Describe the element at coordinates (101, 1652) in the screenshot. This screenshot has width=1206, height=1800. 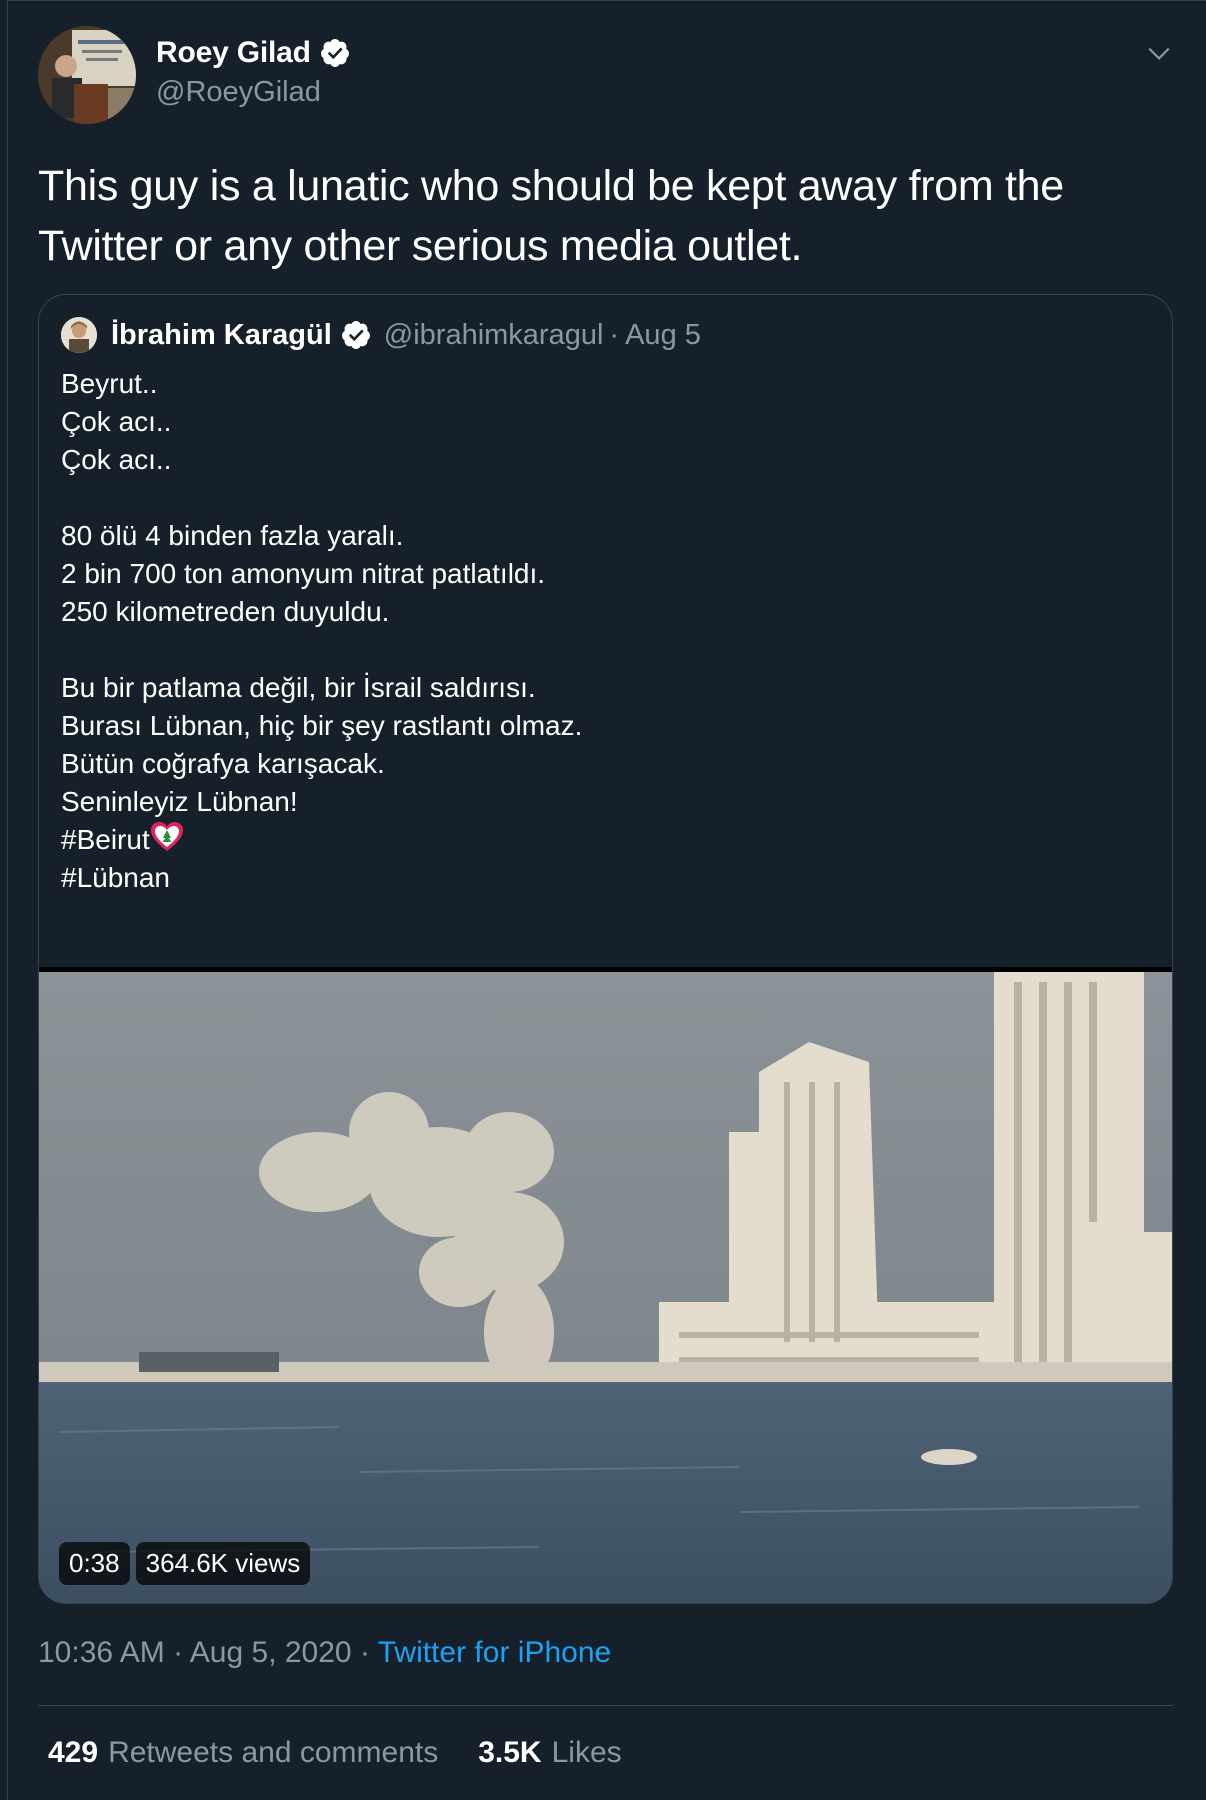
I see `tweet-time: 10:36 AM` at that location.